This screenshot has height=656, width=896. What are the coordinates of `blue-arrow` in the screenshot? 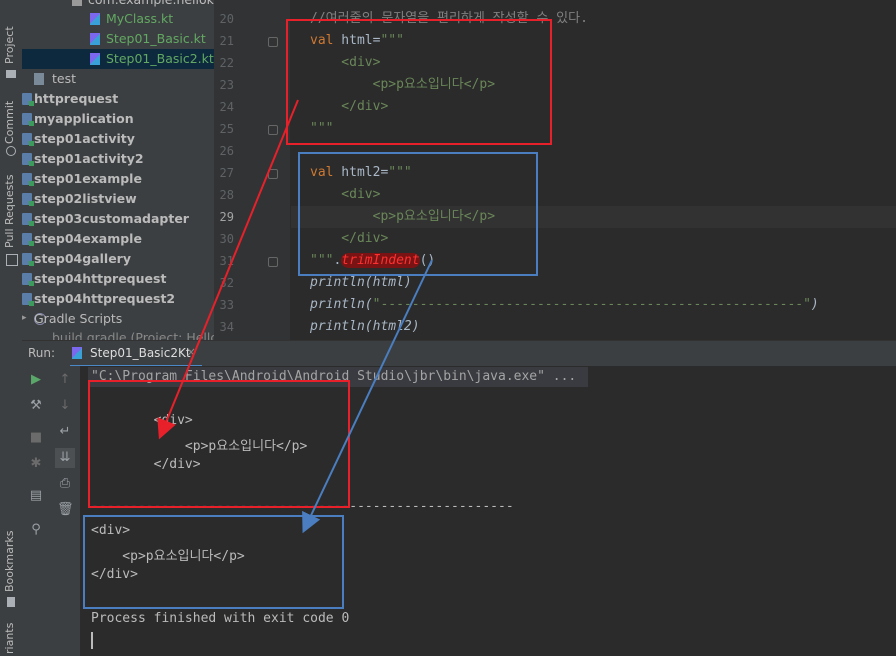 It's located at (367, 396).